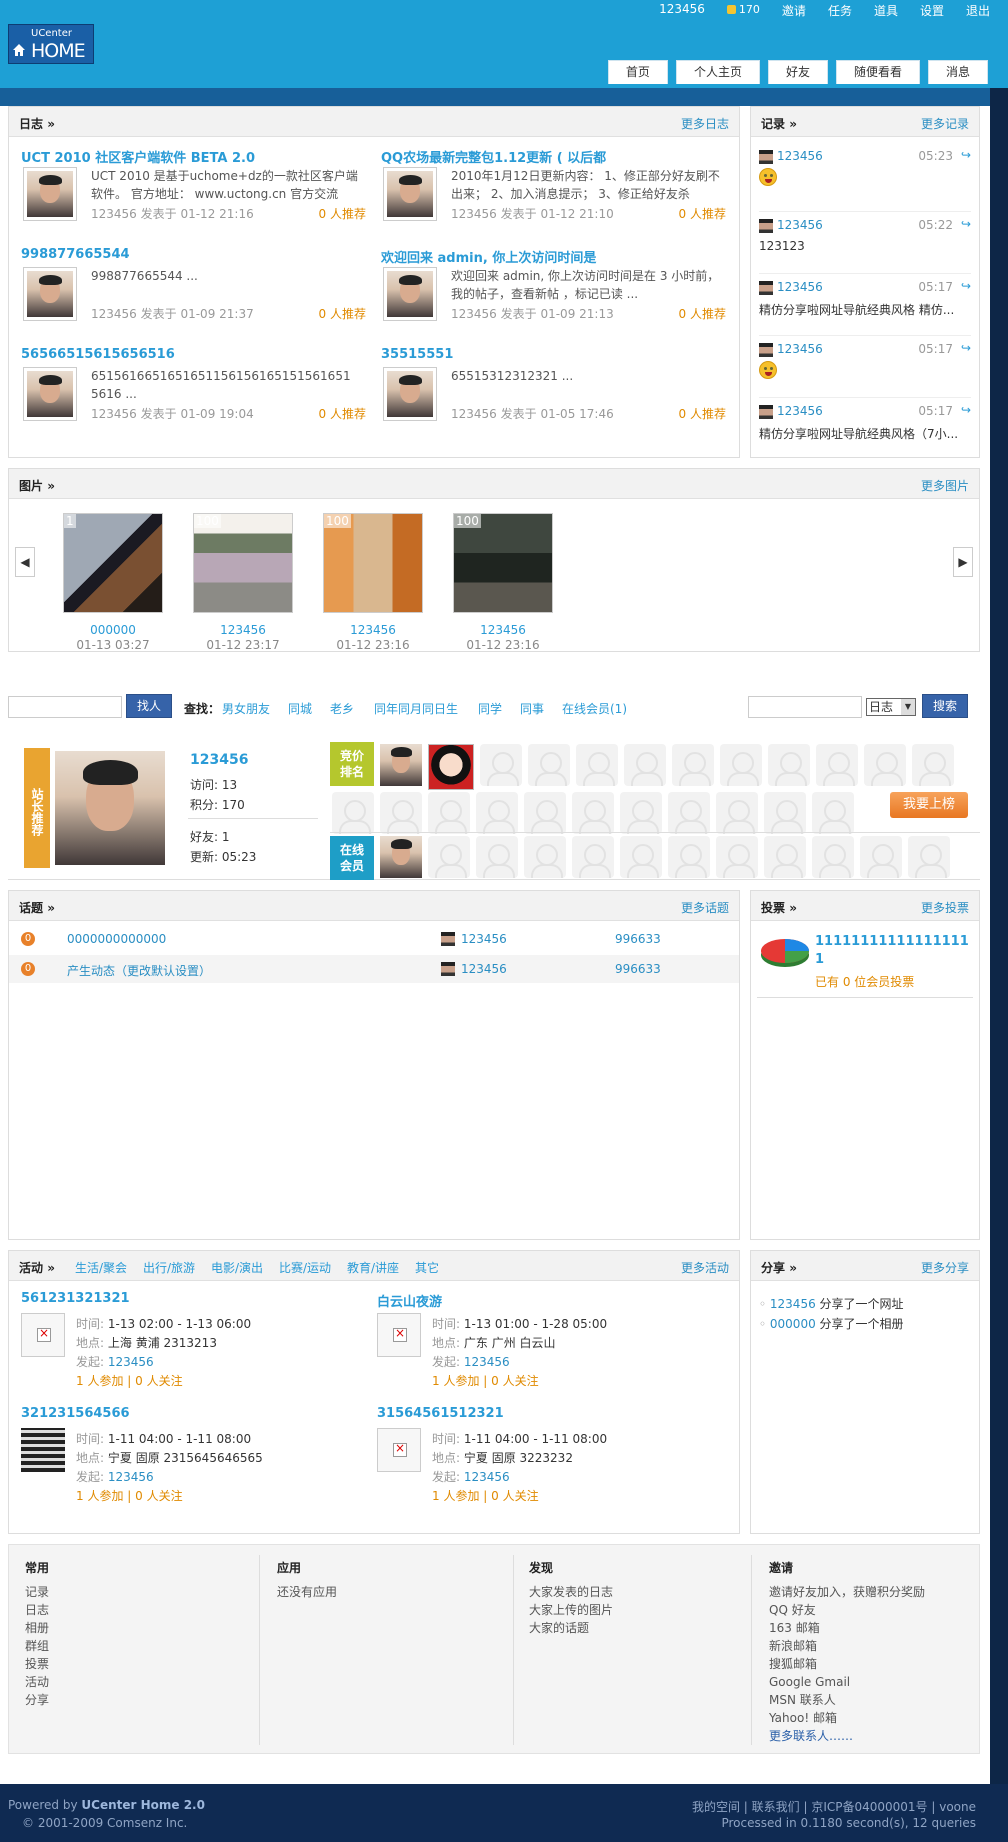 This screenshot has width=1008, height=1842. What do you see at coordinates (705, 1267) in the screenshot?
I see `more-events-link: 更多活动` at bounding box center [705, 1267].